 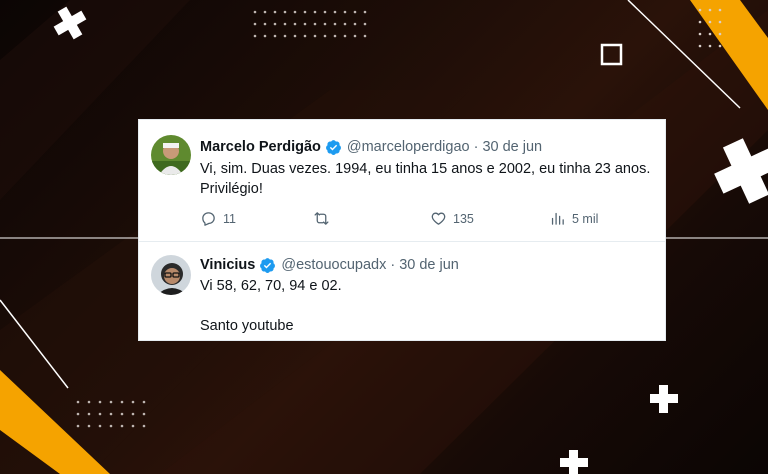 I want to click on retweet-icon, so click(x=321, y=218).